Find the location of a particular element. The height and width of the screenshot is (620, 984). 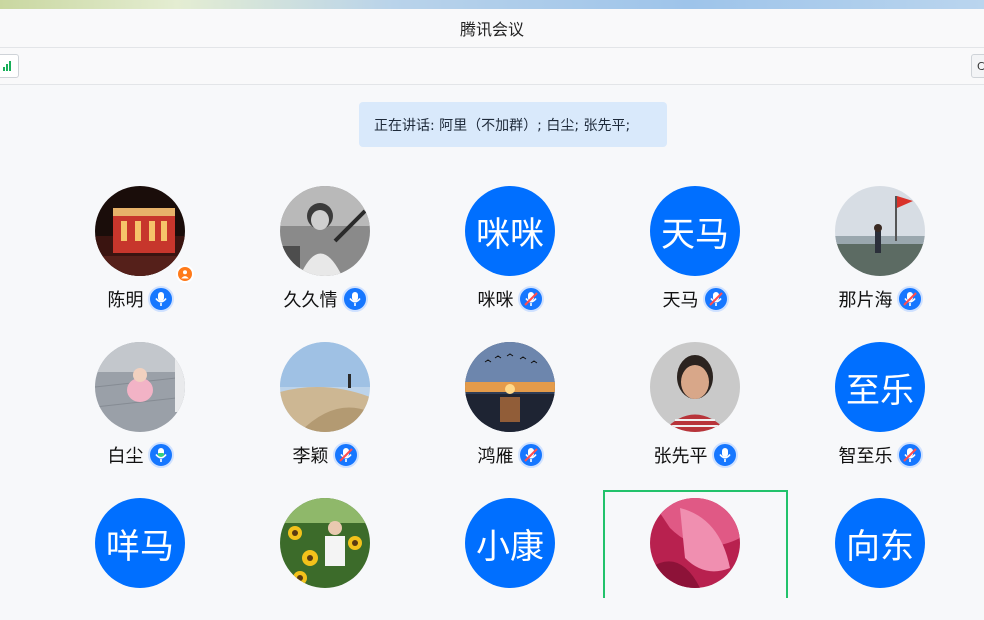

avatar: 向东 is located at coordinates (880, 543).